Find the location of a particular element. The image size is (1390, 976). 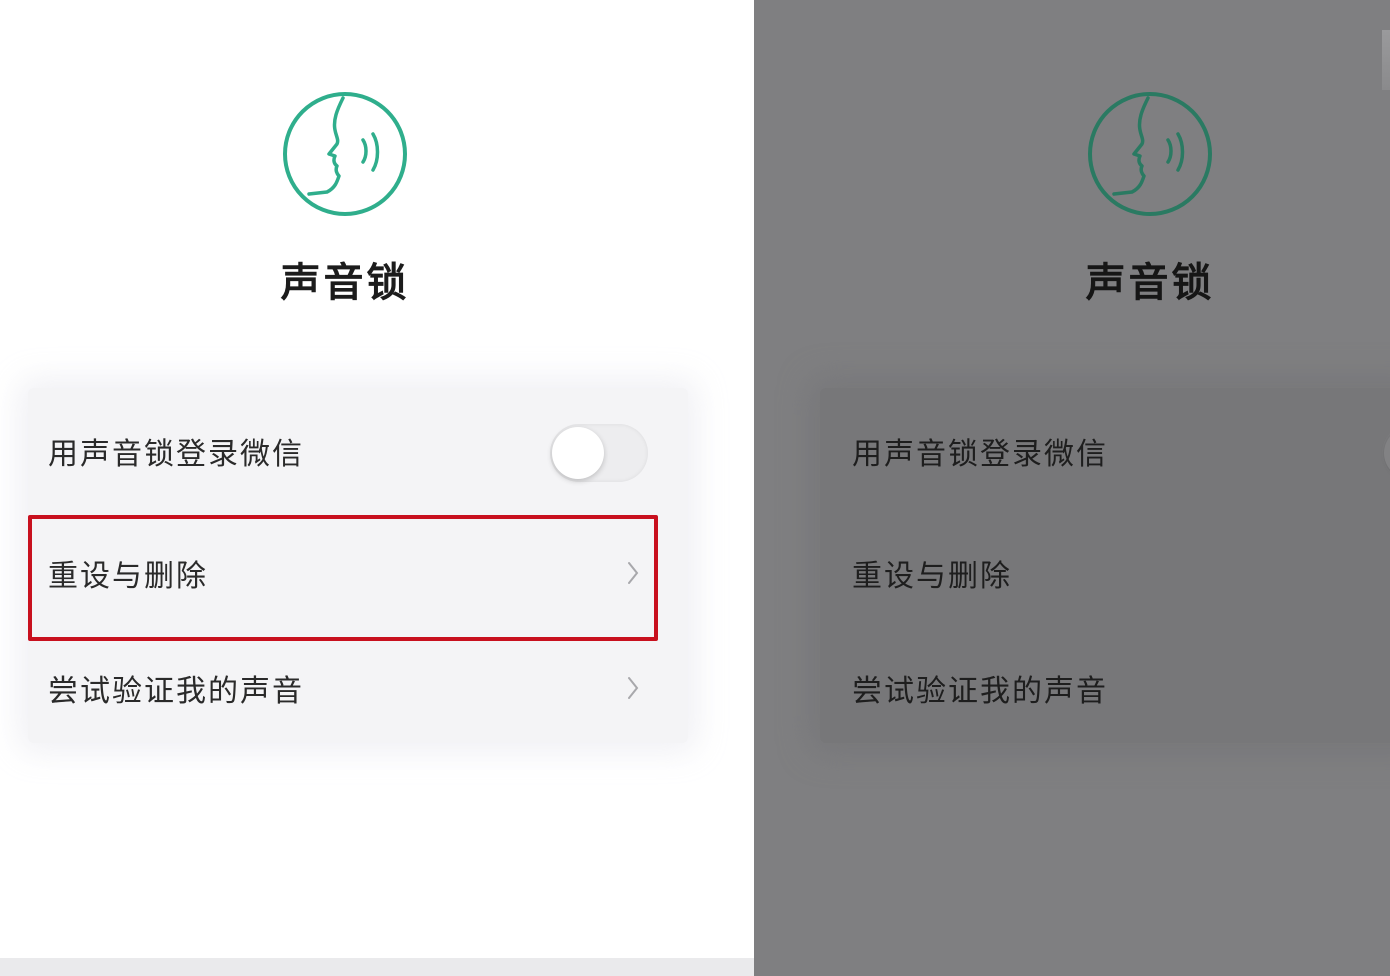

bottom-strip is located at coordinates (377, 967).